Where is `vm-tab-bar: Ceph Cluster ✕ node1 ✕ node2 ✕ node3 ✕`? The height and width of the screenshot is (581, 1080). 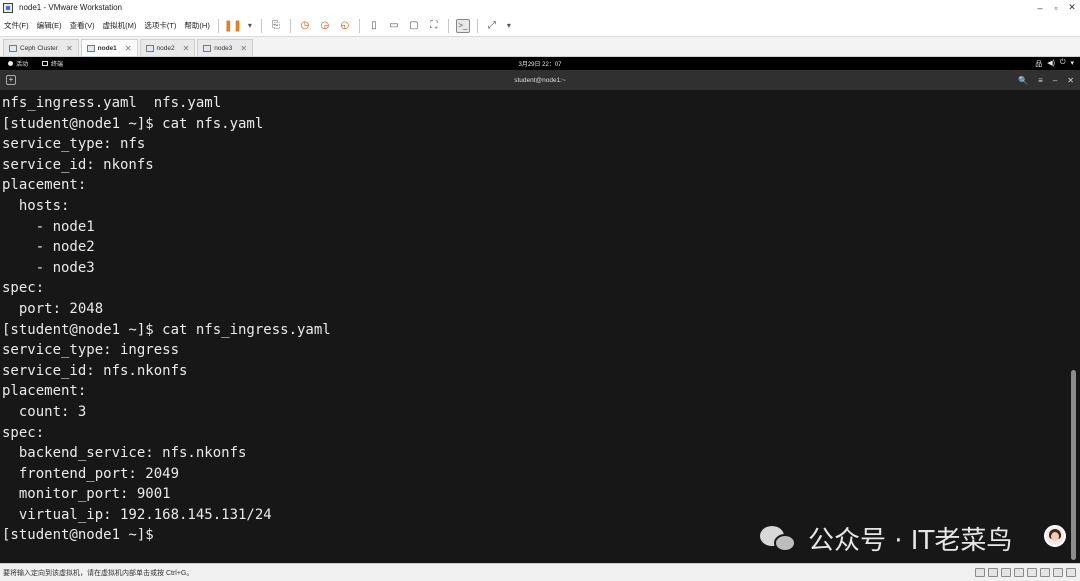 vm-tab-bar: Ceph Cluster ✕ node1 ✕ node2 ✕ node3 ✕ is located at coordinates (540, 47).